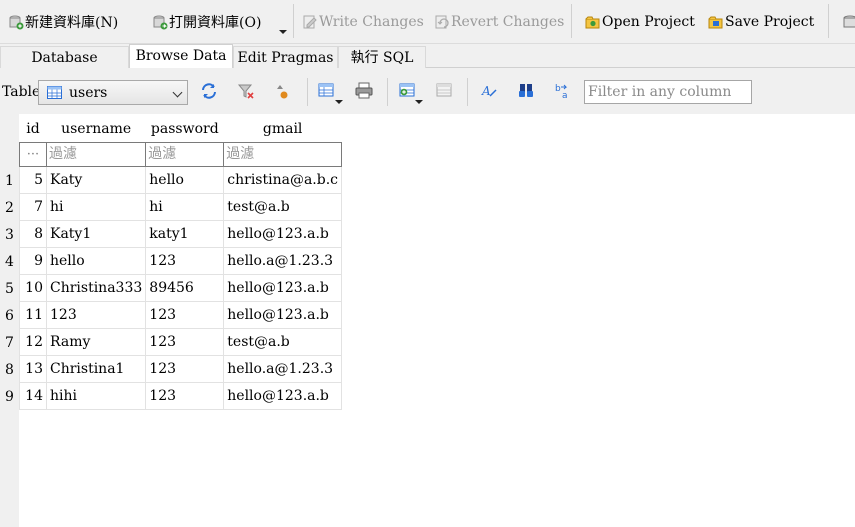  I want to click on row-number: 8, so click(9, 370).